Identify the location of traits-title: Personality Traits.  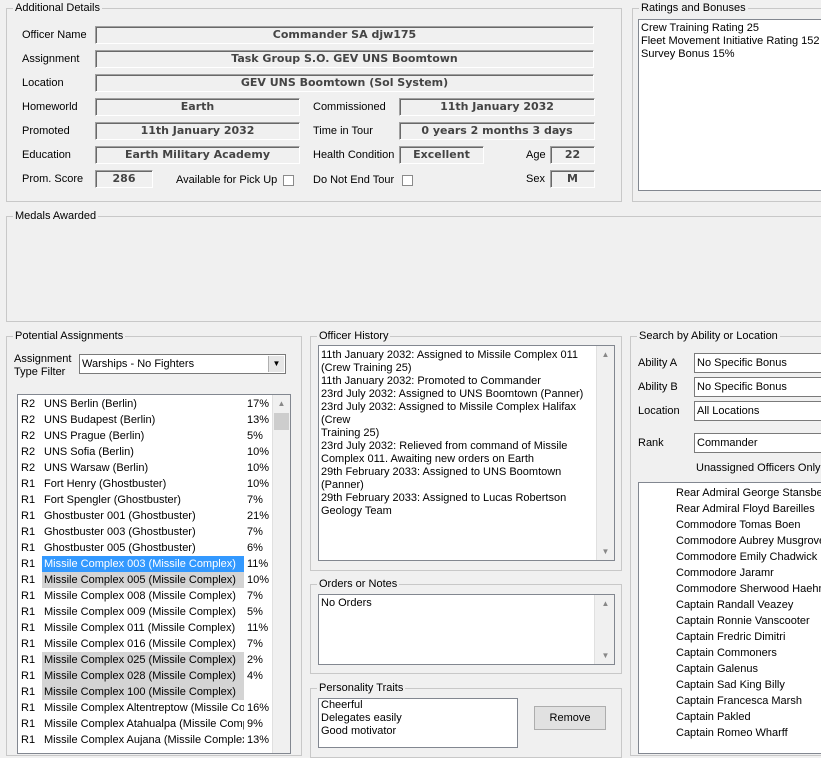
(361, 688).